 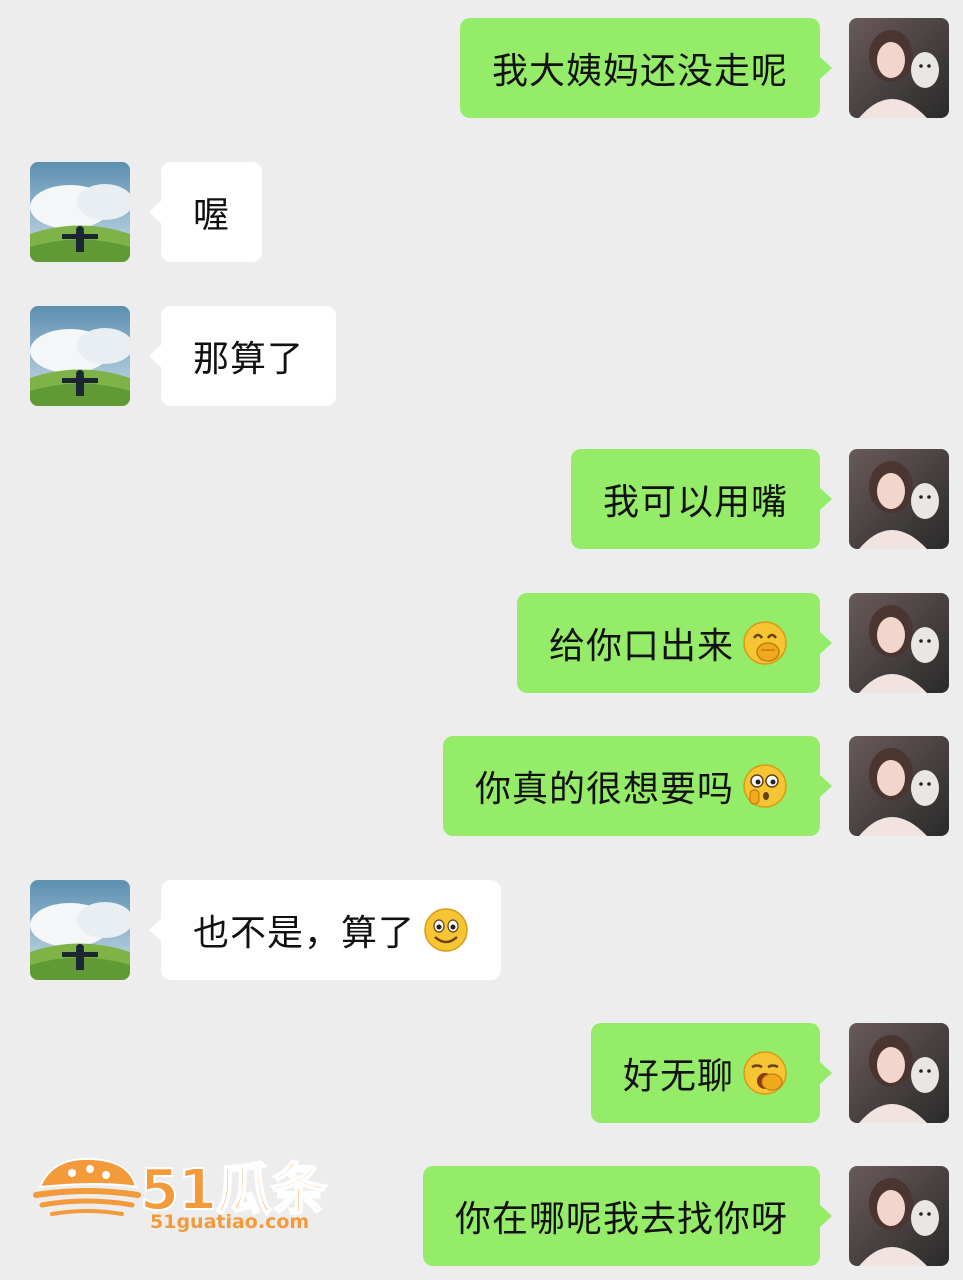 I want to click on message-row: 那算了, so click(x=481, y=356).